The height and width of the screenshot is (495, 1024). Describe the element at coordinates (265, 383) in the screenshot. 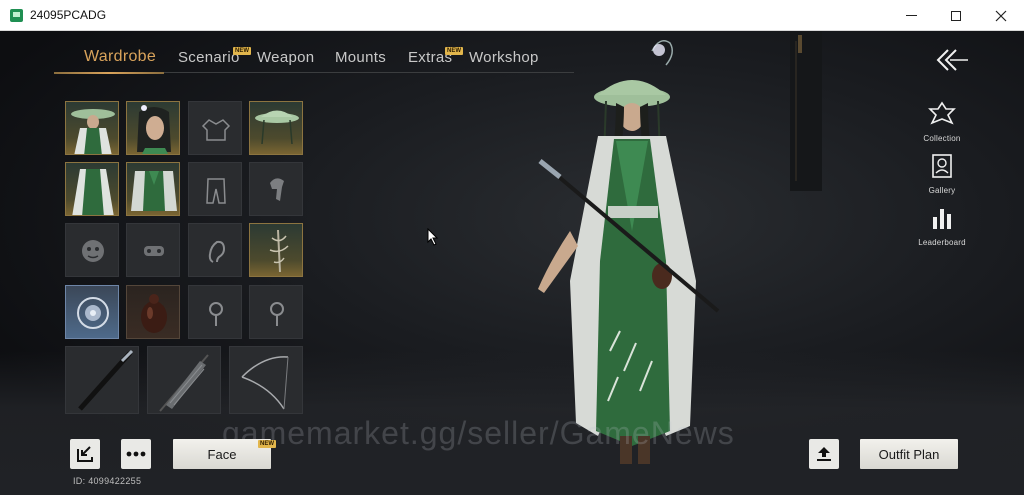

I see `bow-icon` at that location.